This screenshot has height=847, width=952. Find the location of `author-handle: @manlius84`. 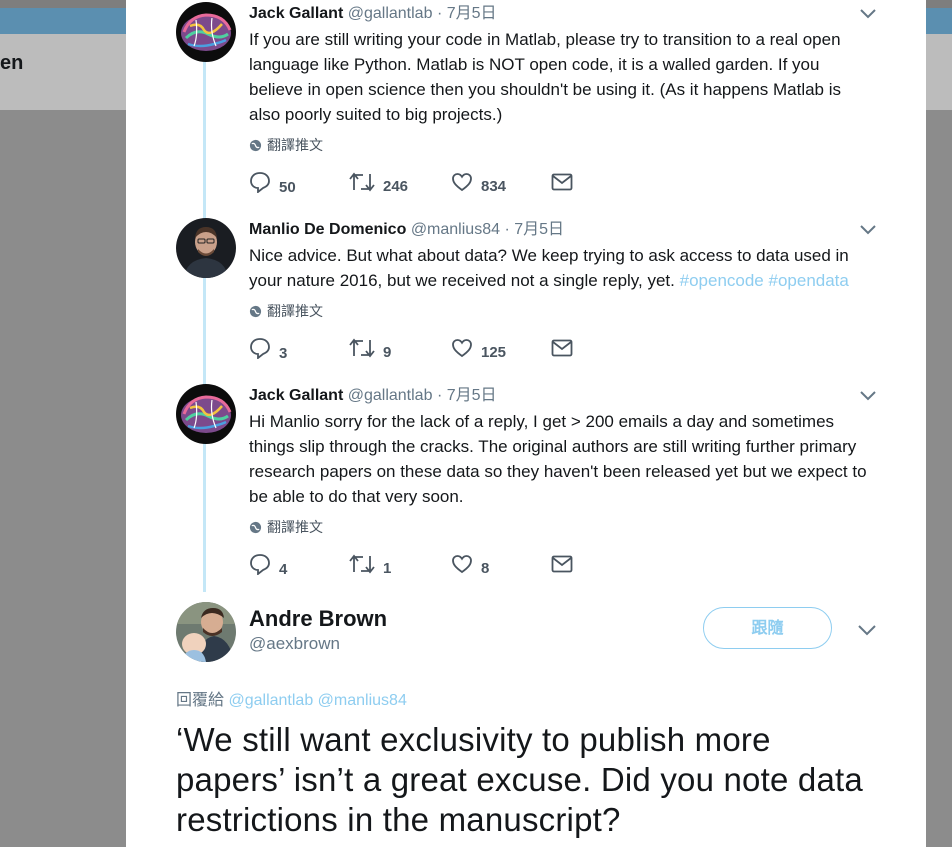

author-handle: @manlius84 is located at coordinates (455, 229).